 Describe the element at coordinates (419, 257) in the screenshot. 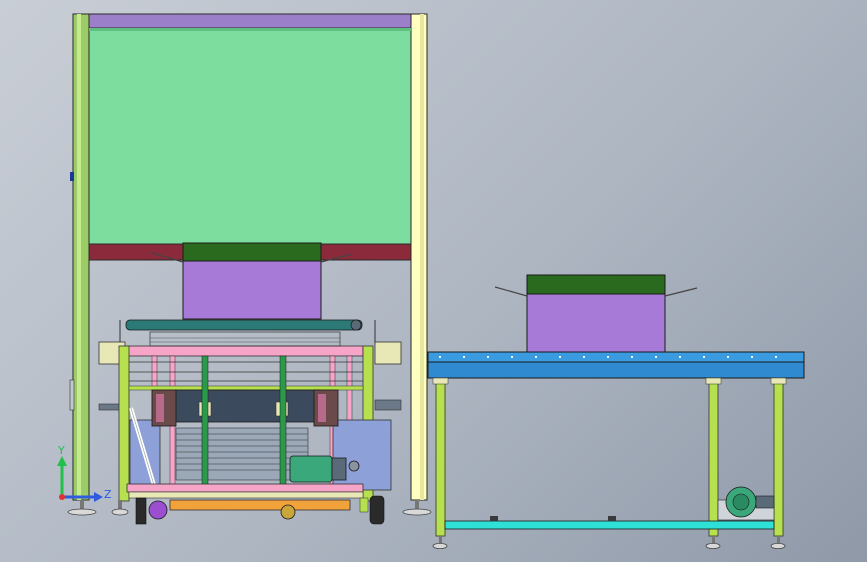

I see `right-post` at that location.